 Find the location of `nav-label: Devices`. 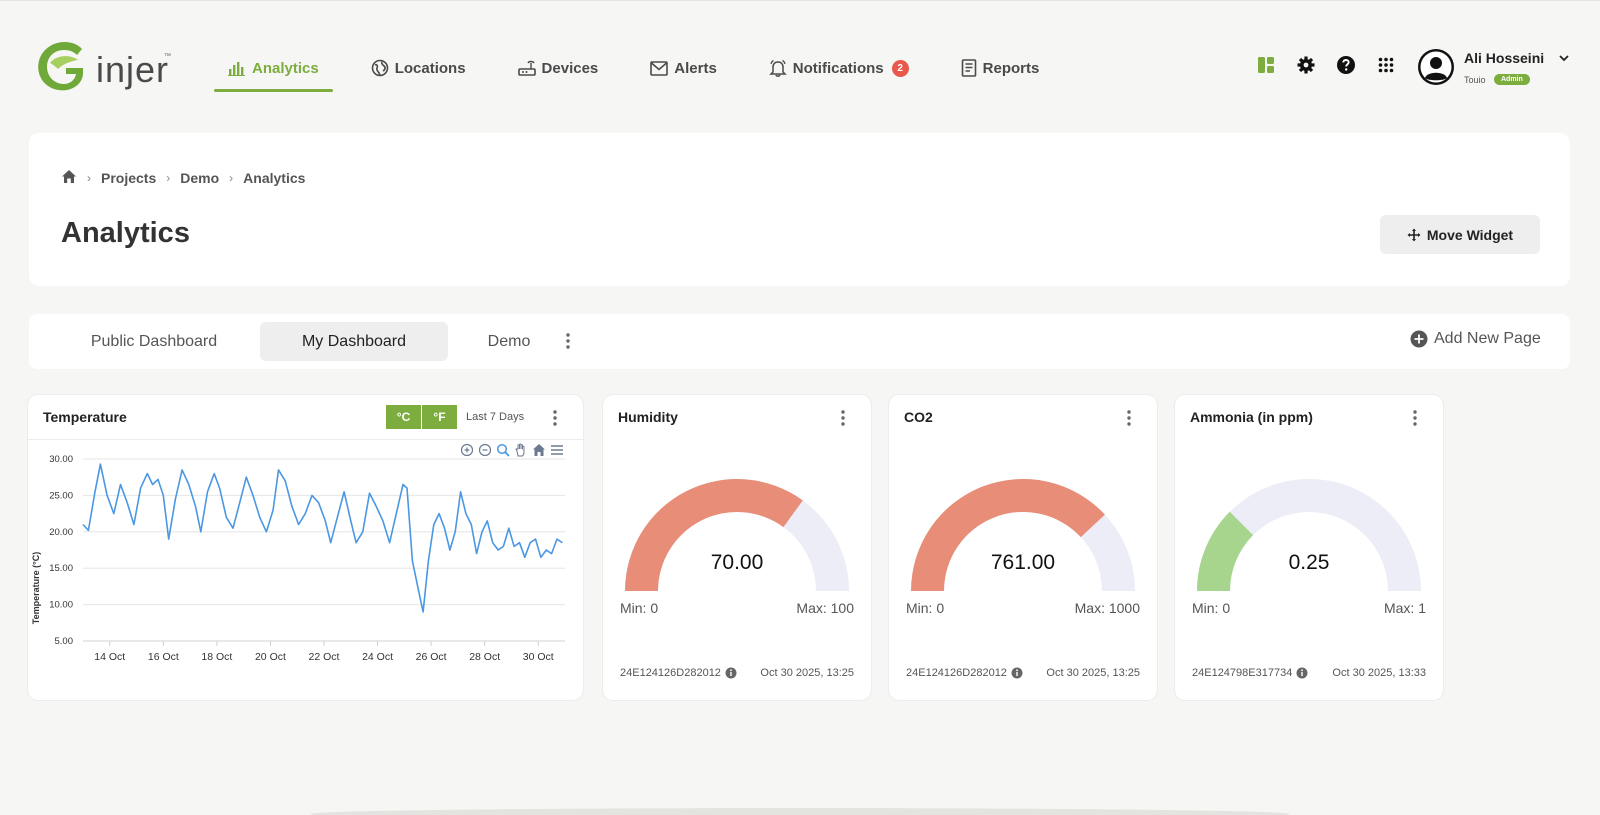

nav-label: Devices is located at coordinates (570, 68).